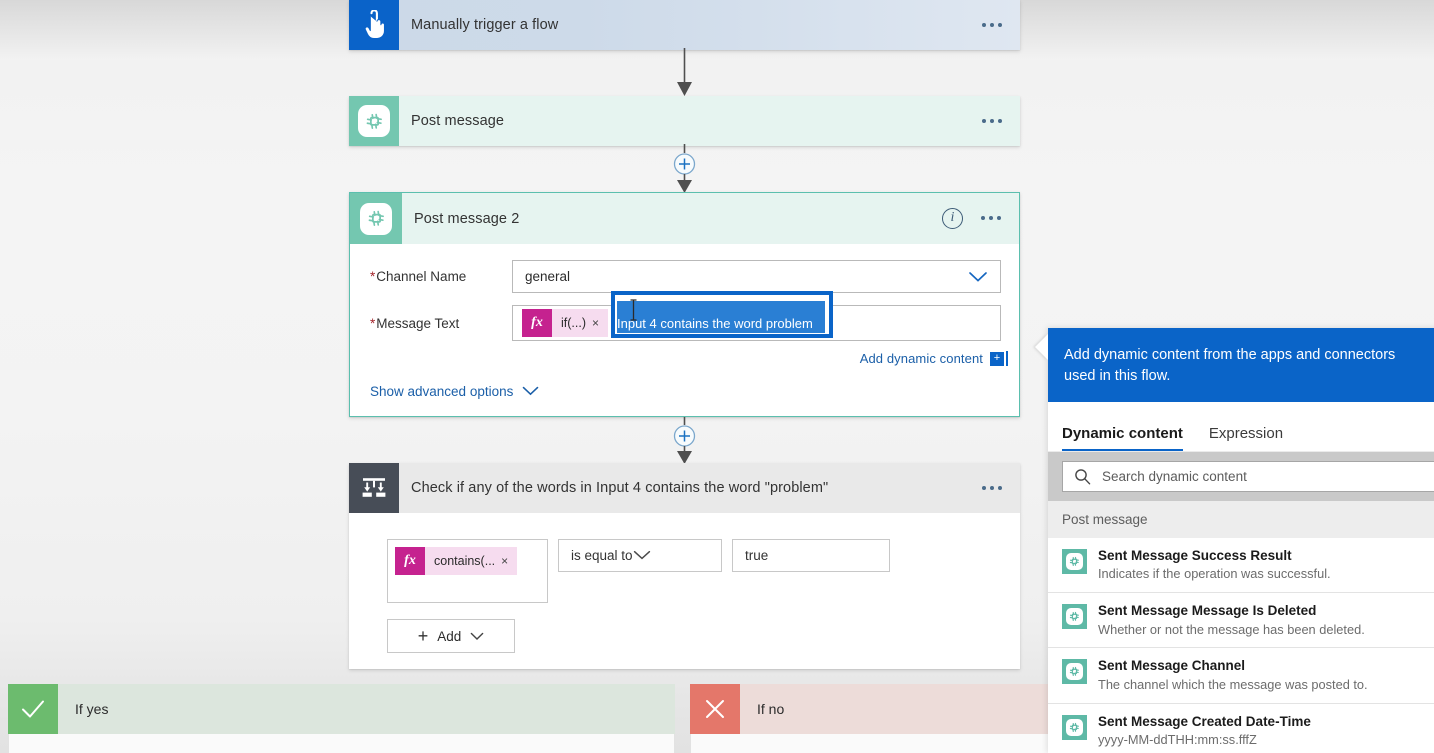 Image resolution: width=1434 pixels, height=753 pixels. I want to click on dynamic-content-search-area: Search dynamic content, so click(1241, 477).